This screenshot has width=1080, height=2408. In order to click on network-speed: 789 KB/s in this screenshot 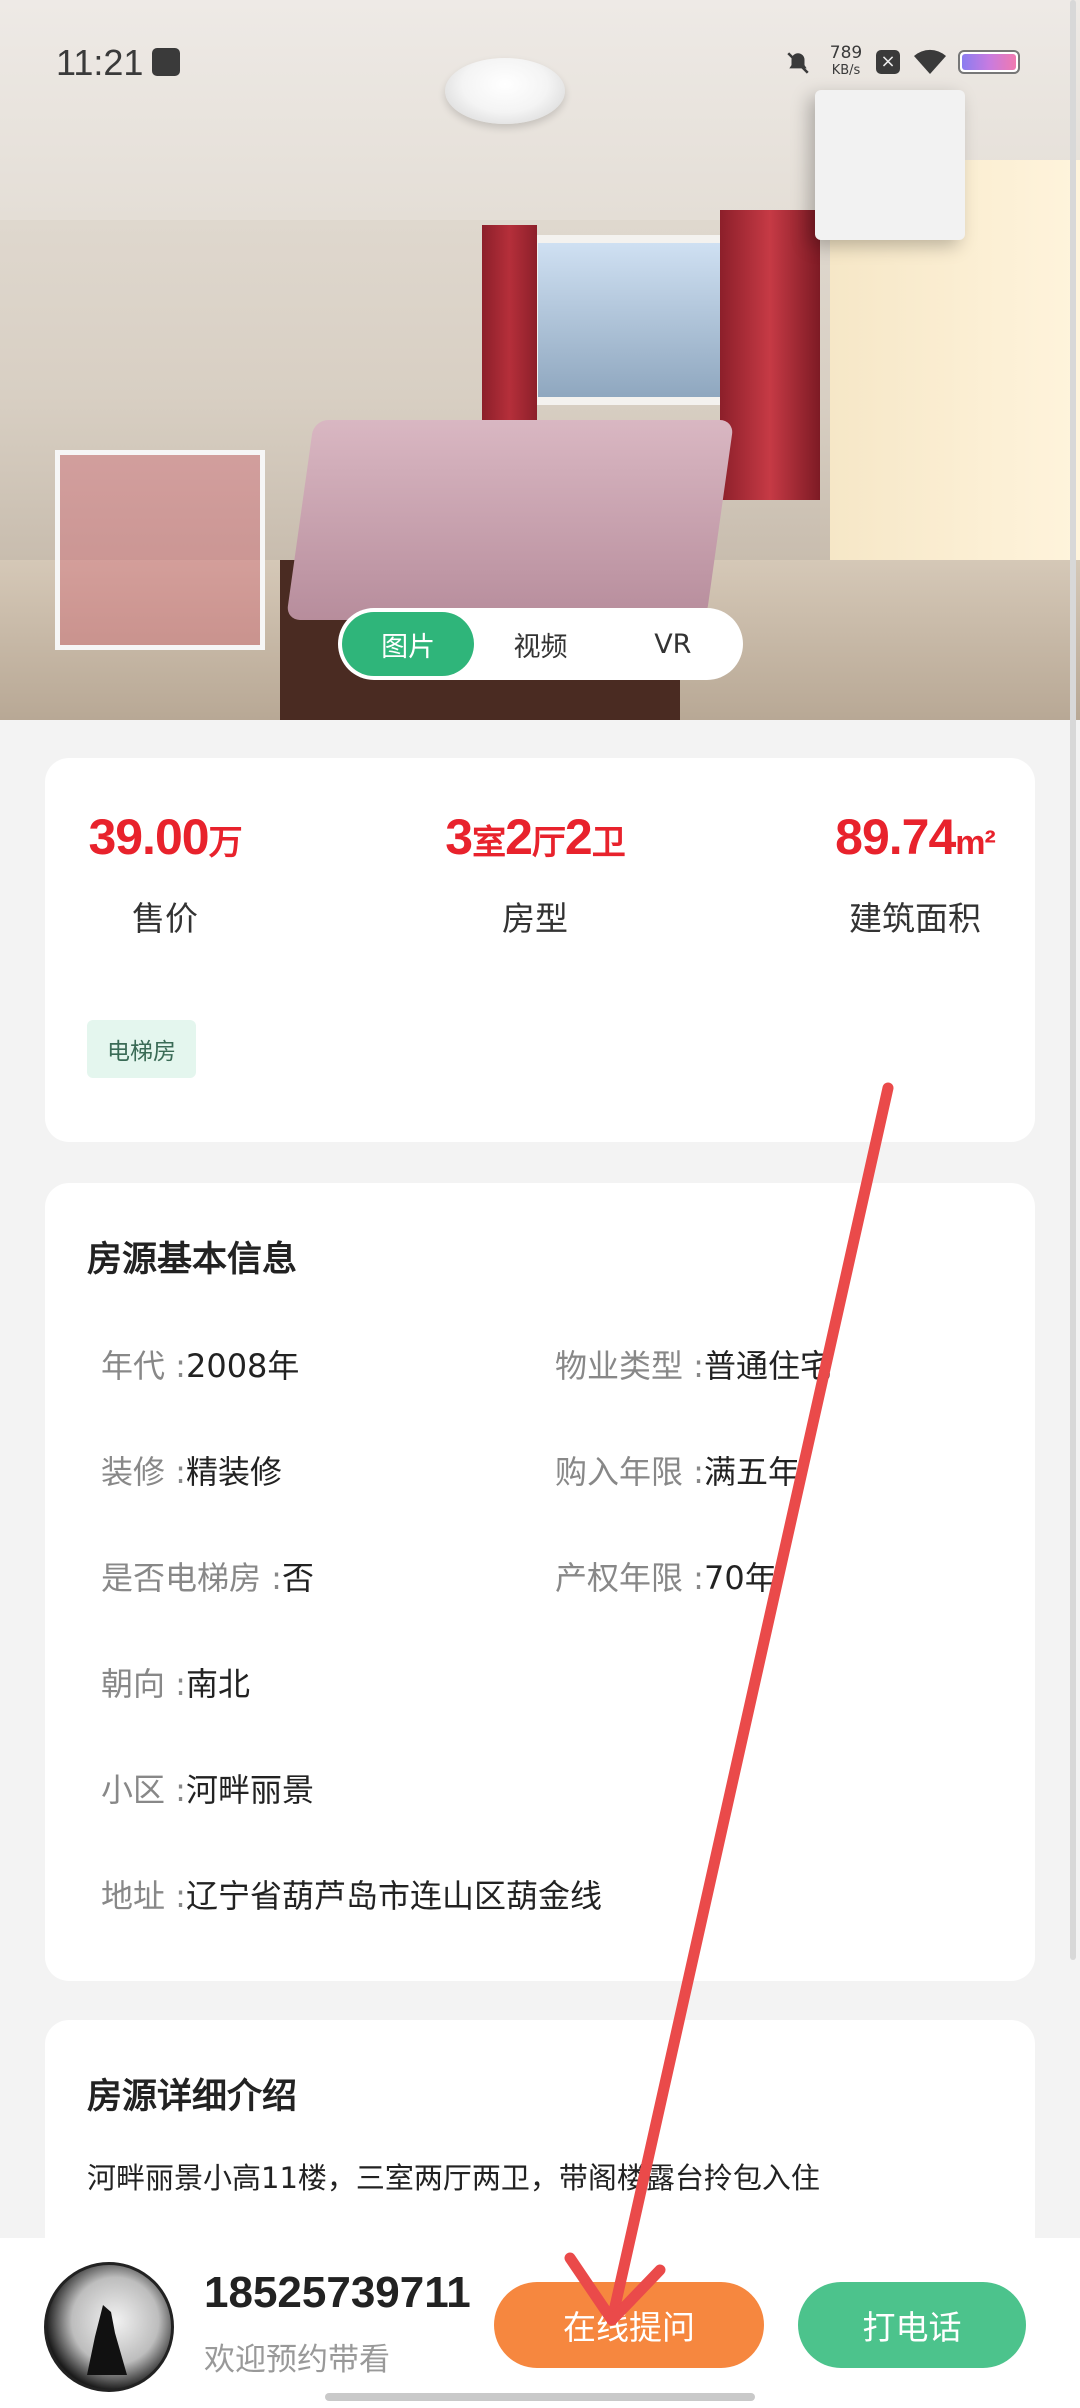, I will do `click(846, 62)`.